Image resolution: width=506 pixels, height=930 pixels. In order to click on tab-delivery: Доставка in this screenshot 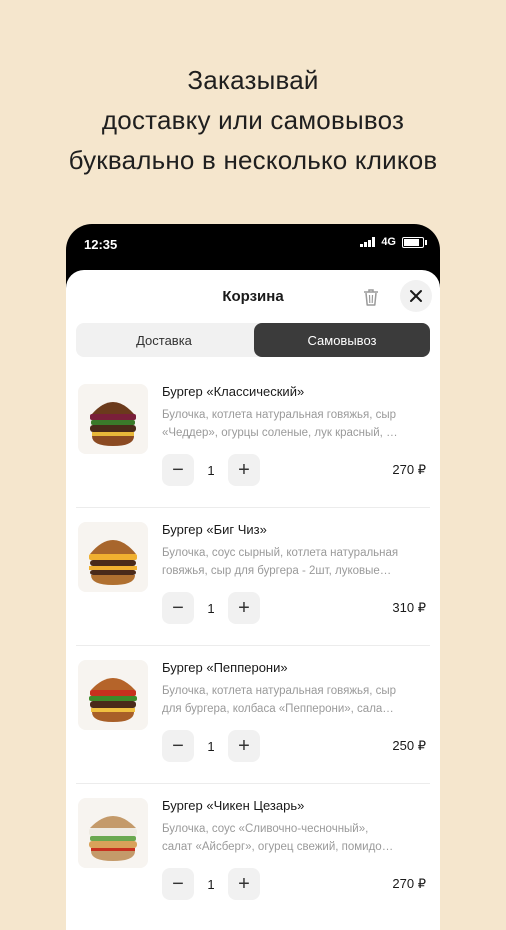, I will do `click(164, 340)`.